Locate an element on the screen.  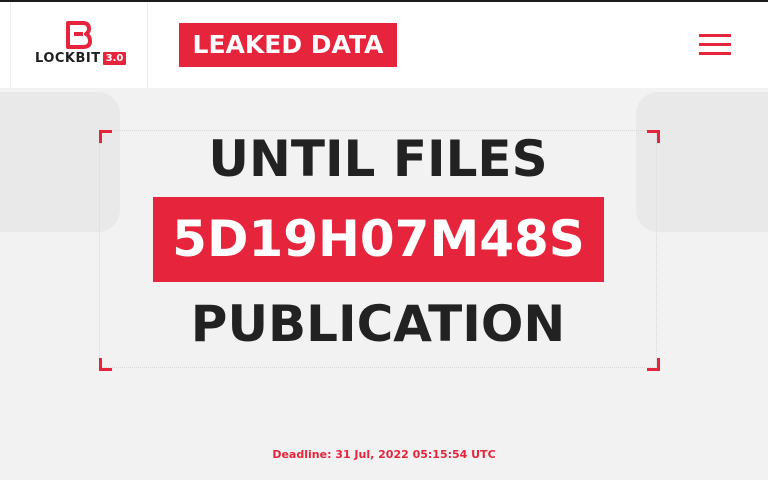
hamburger-menu-icon is located at coordinates (715, 46).